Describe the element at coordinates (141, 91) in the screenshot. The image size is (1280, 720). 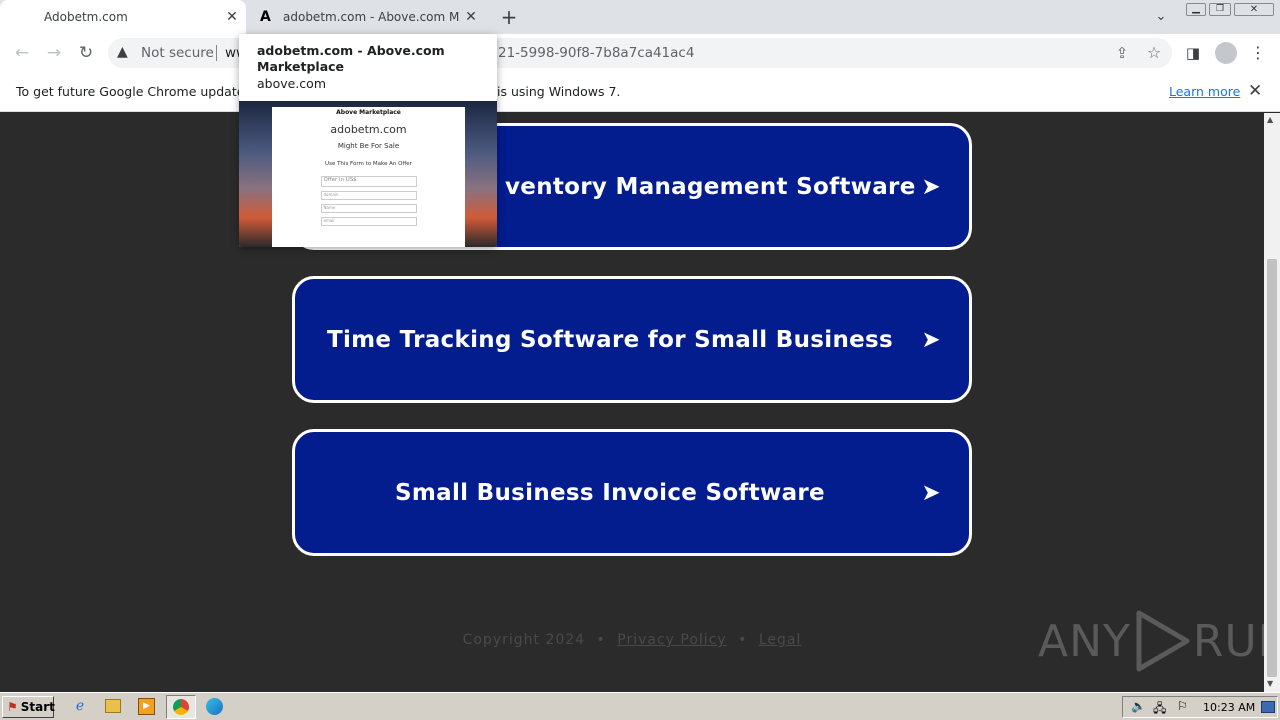
I see `infobar-text-left: To get future Google Chrome updates, y` at that location.